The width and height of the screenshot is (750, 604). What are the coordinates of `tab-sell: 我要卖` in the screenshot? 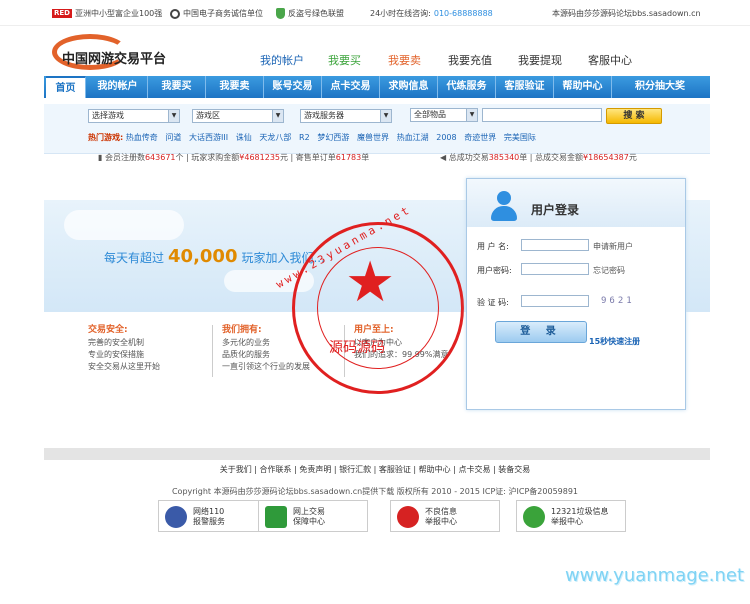 It's located at (235, 87).